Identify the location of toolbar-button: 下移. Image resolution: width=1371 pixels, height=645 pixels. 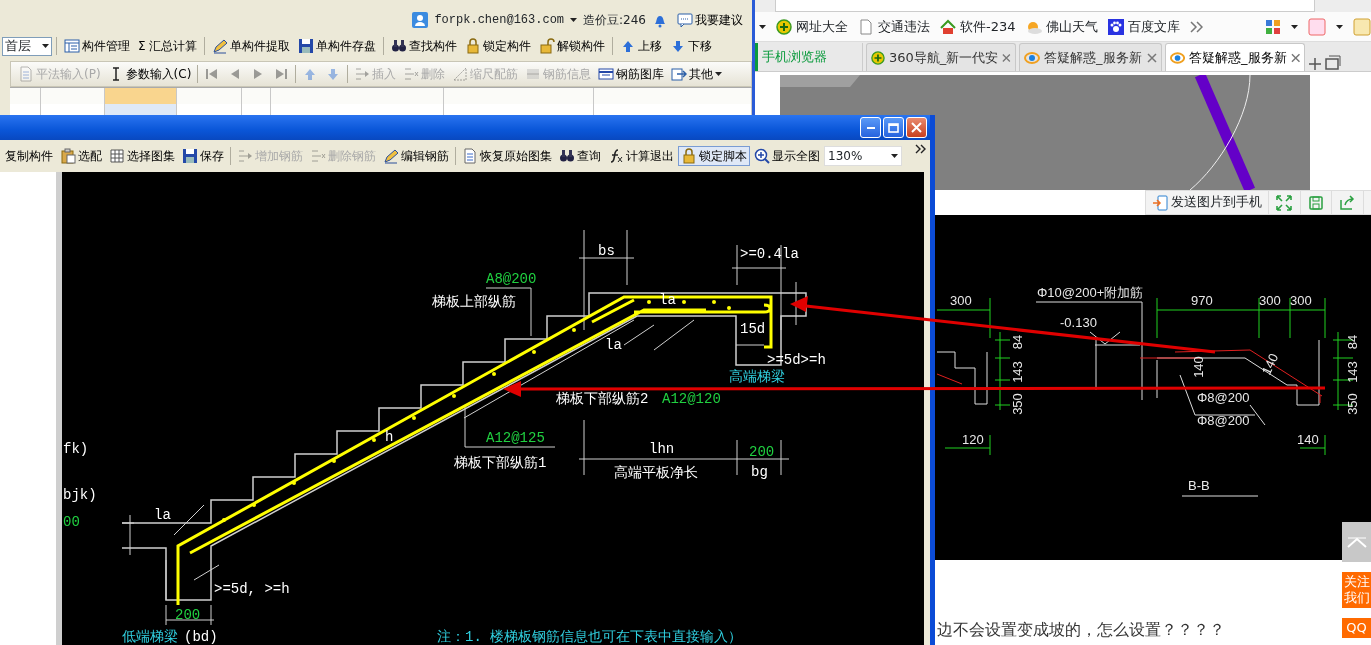
(691, 46).